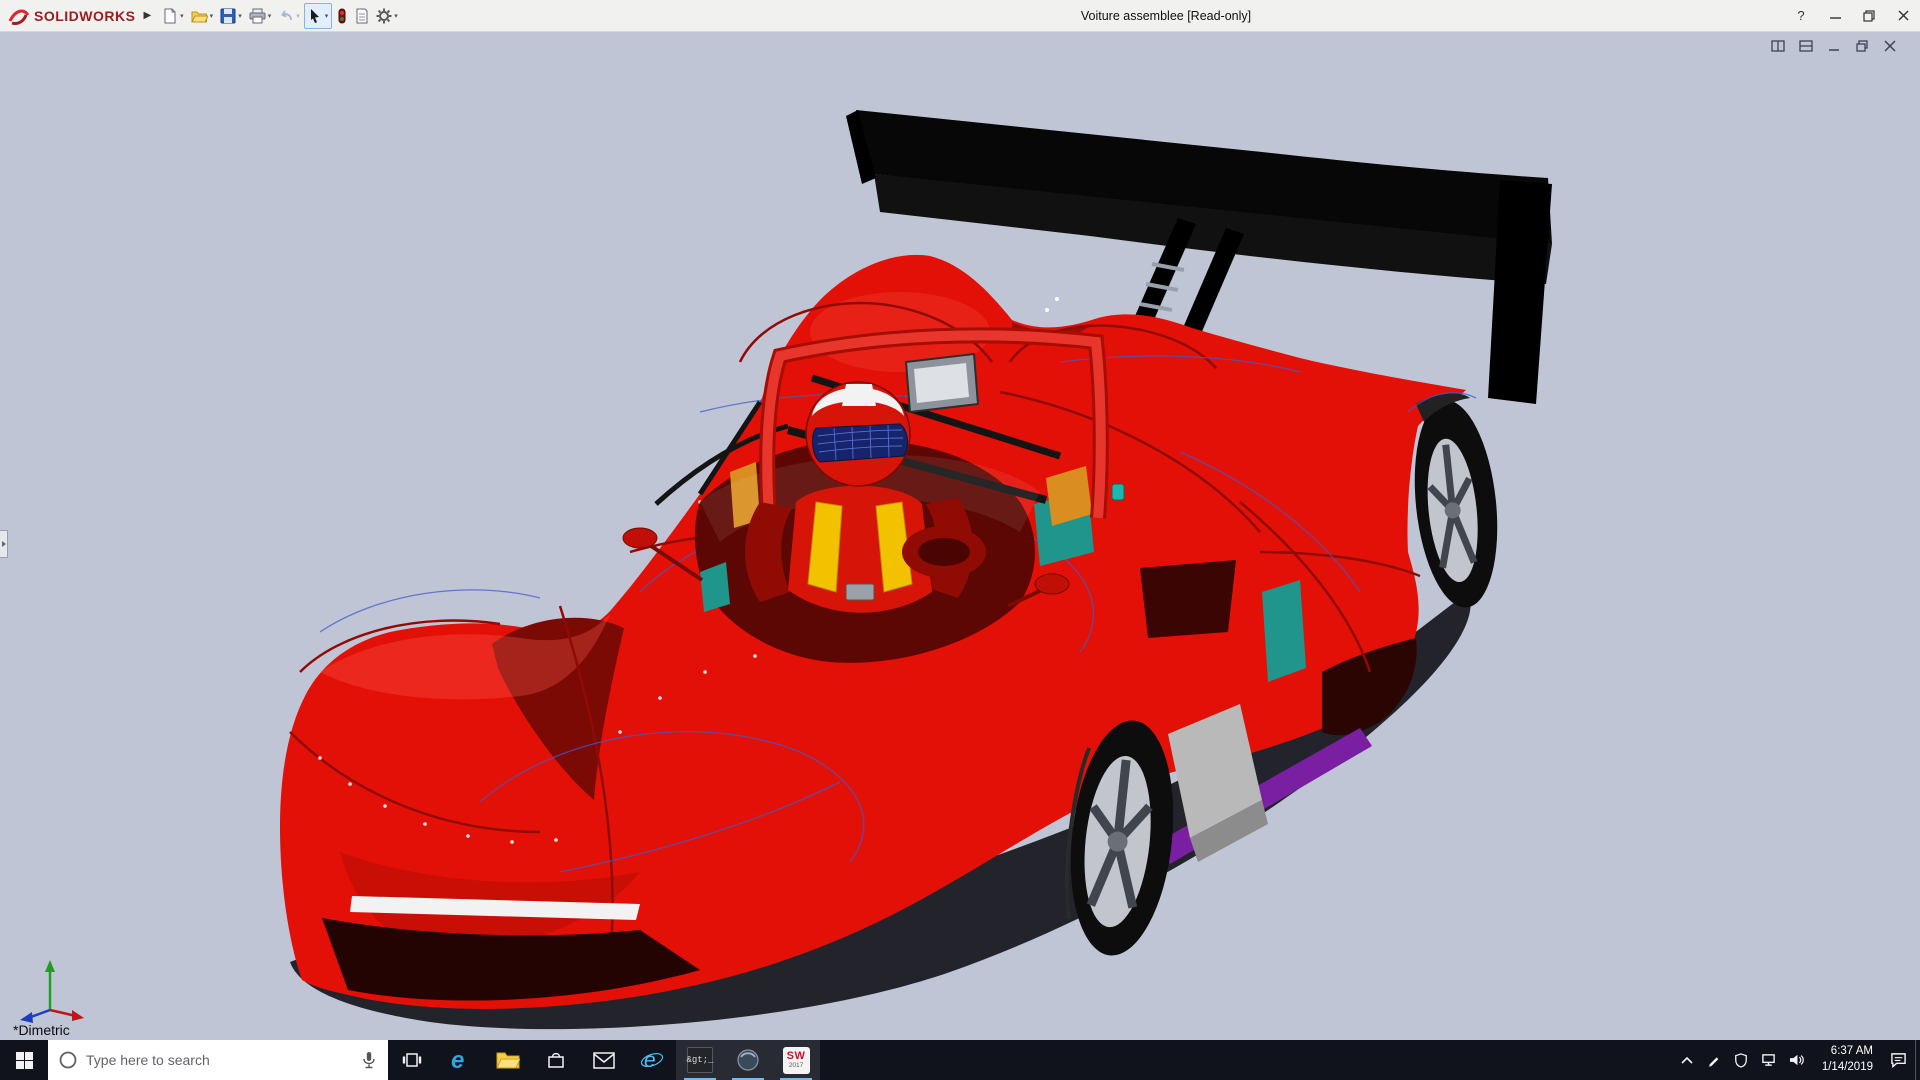 The width and height of the screenshot is (1920, 1080). Describe the element at coordinates (362, 16) in the screenshot. I see `file-properties-button` at that location.